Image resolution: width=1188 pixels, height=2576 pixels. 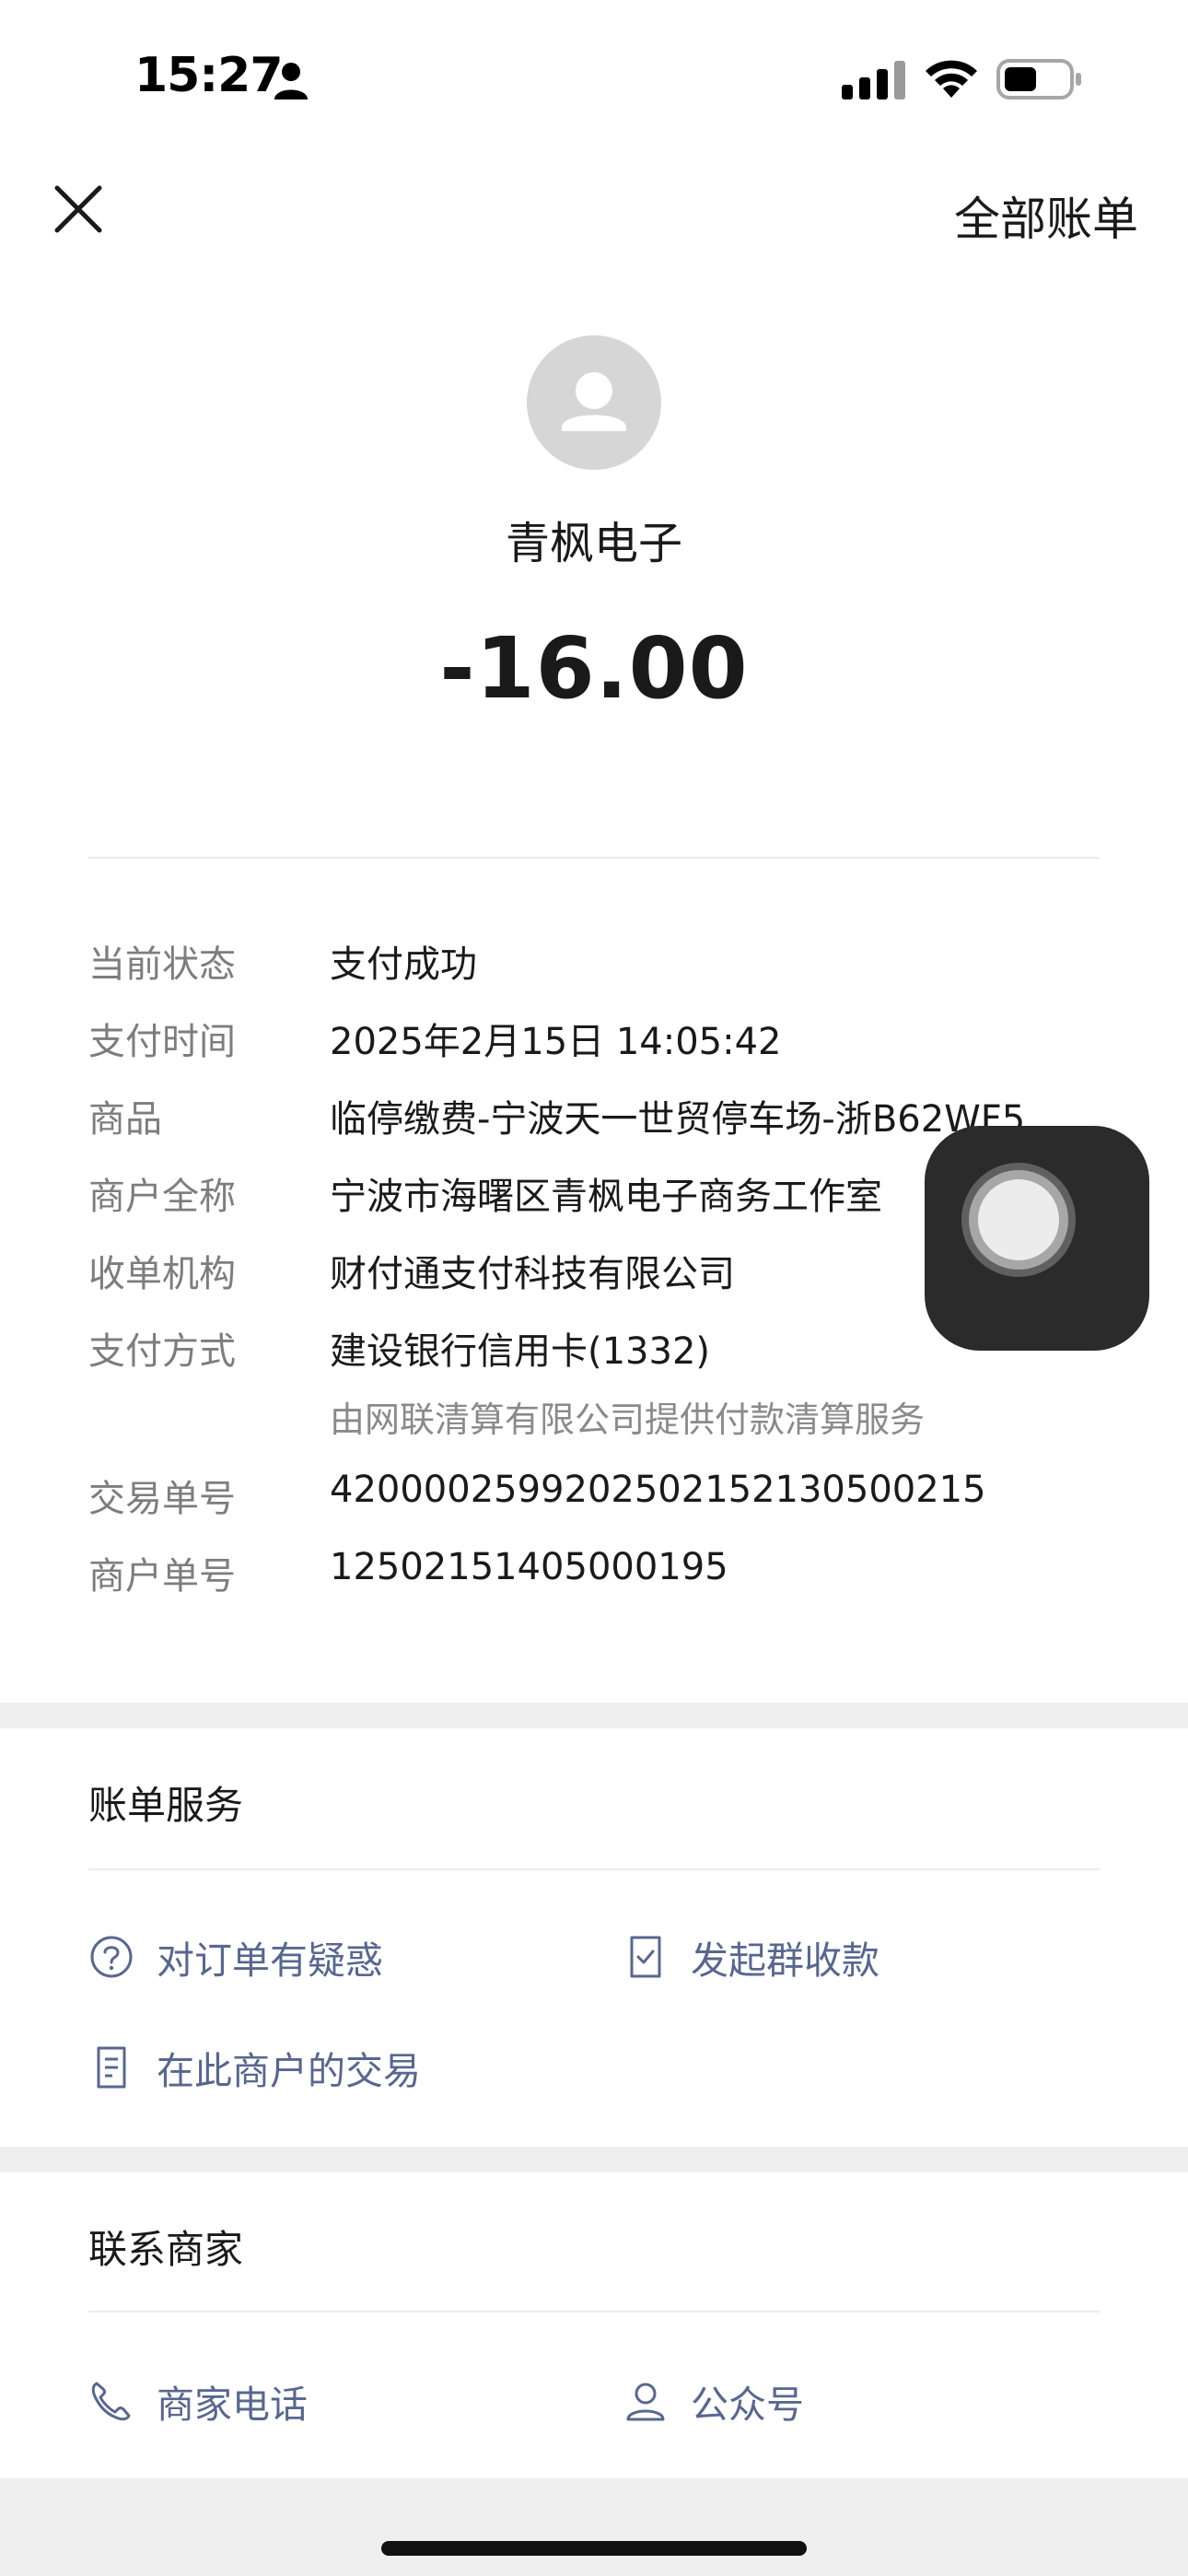 I want to click on order-question-link: 对订单有疑惑, so click(x=235, y=1957).